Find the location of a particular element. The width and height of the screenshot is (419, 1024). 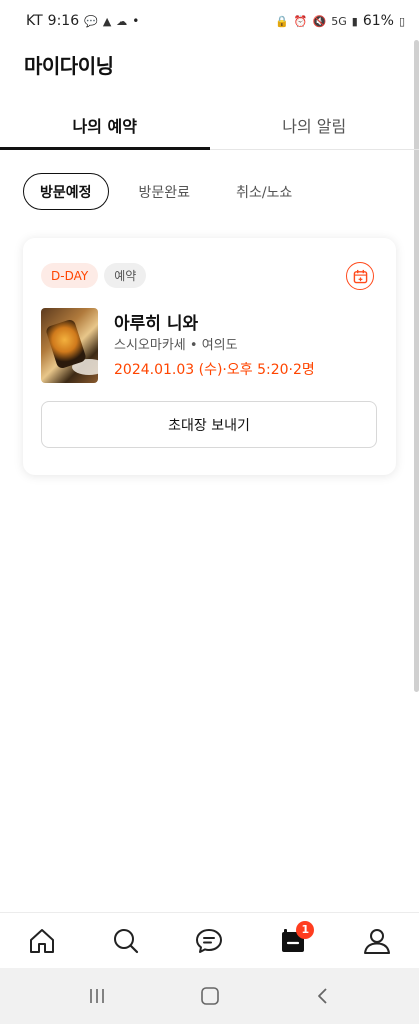

filter-upcoming: 방문예정 is located at coordinates (66, 191).